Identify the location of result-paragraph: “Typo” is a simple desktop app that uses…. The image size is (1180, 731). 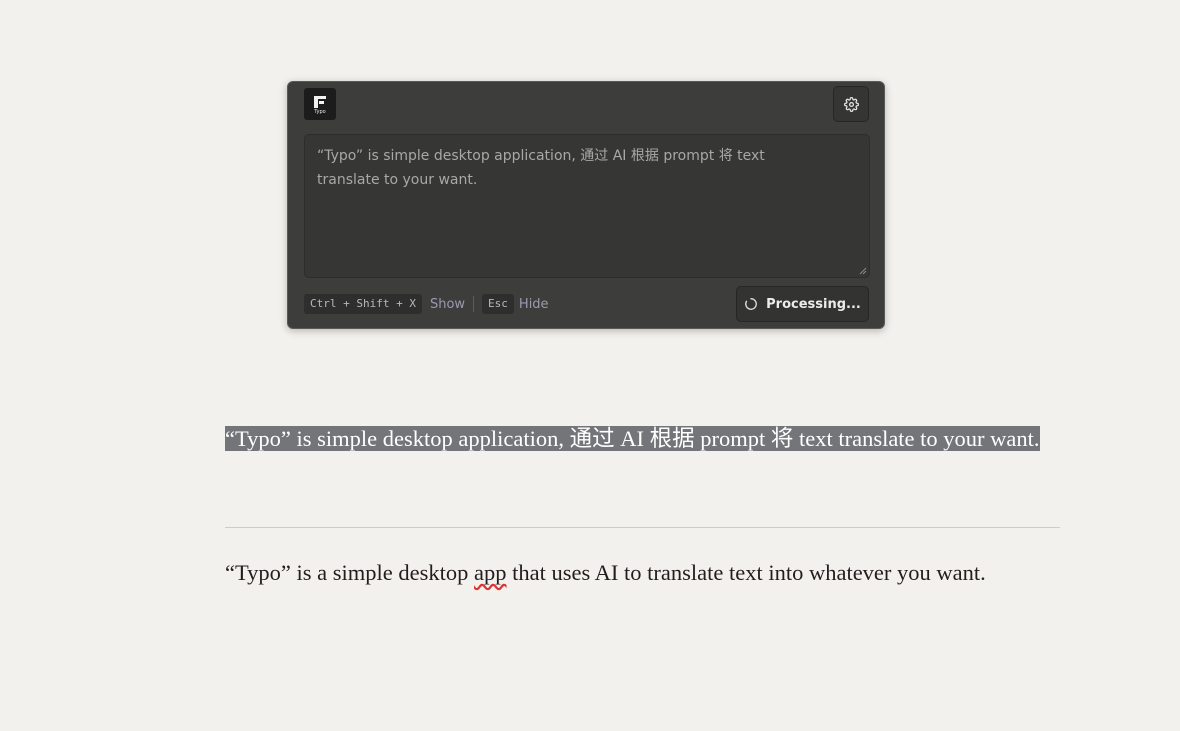
(635, 573).